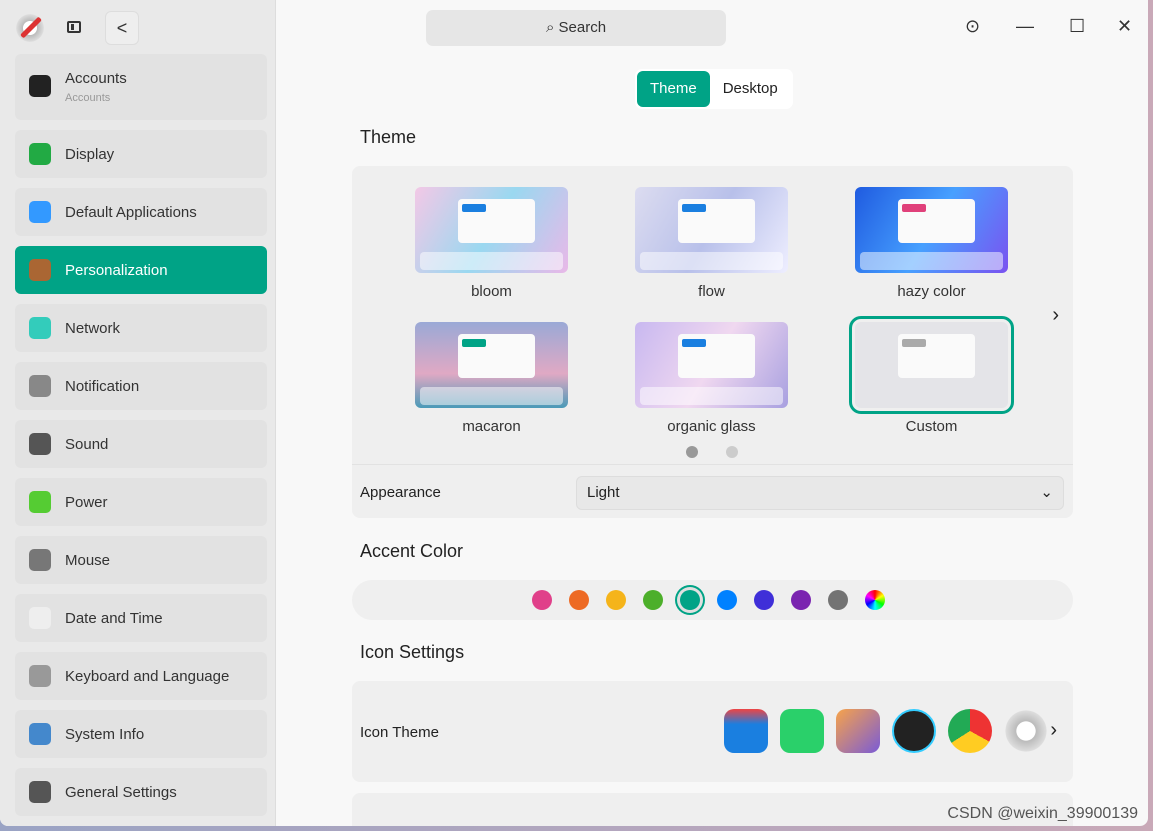 This screenshot has width=1153, height=831. What do you see at coordinates (491, 291) in the screenshot?
I see `theme-name: bloom` at bounding box center [491, 291].